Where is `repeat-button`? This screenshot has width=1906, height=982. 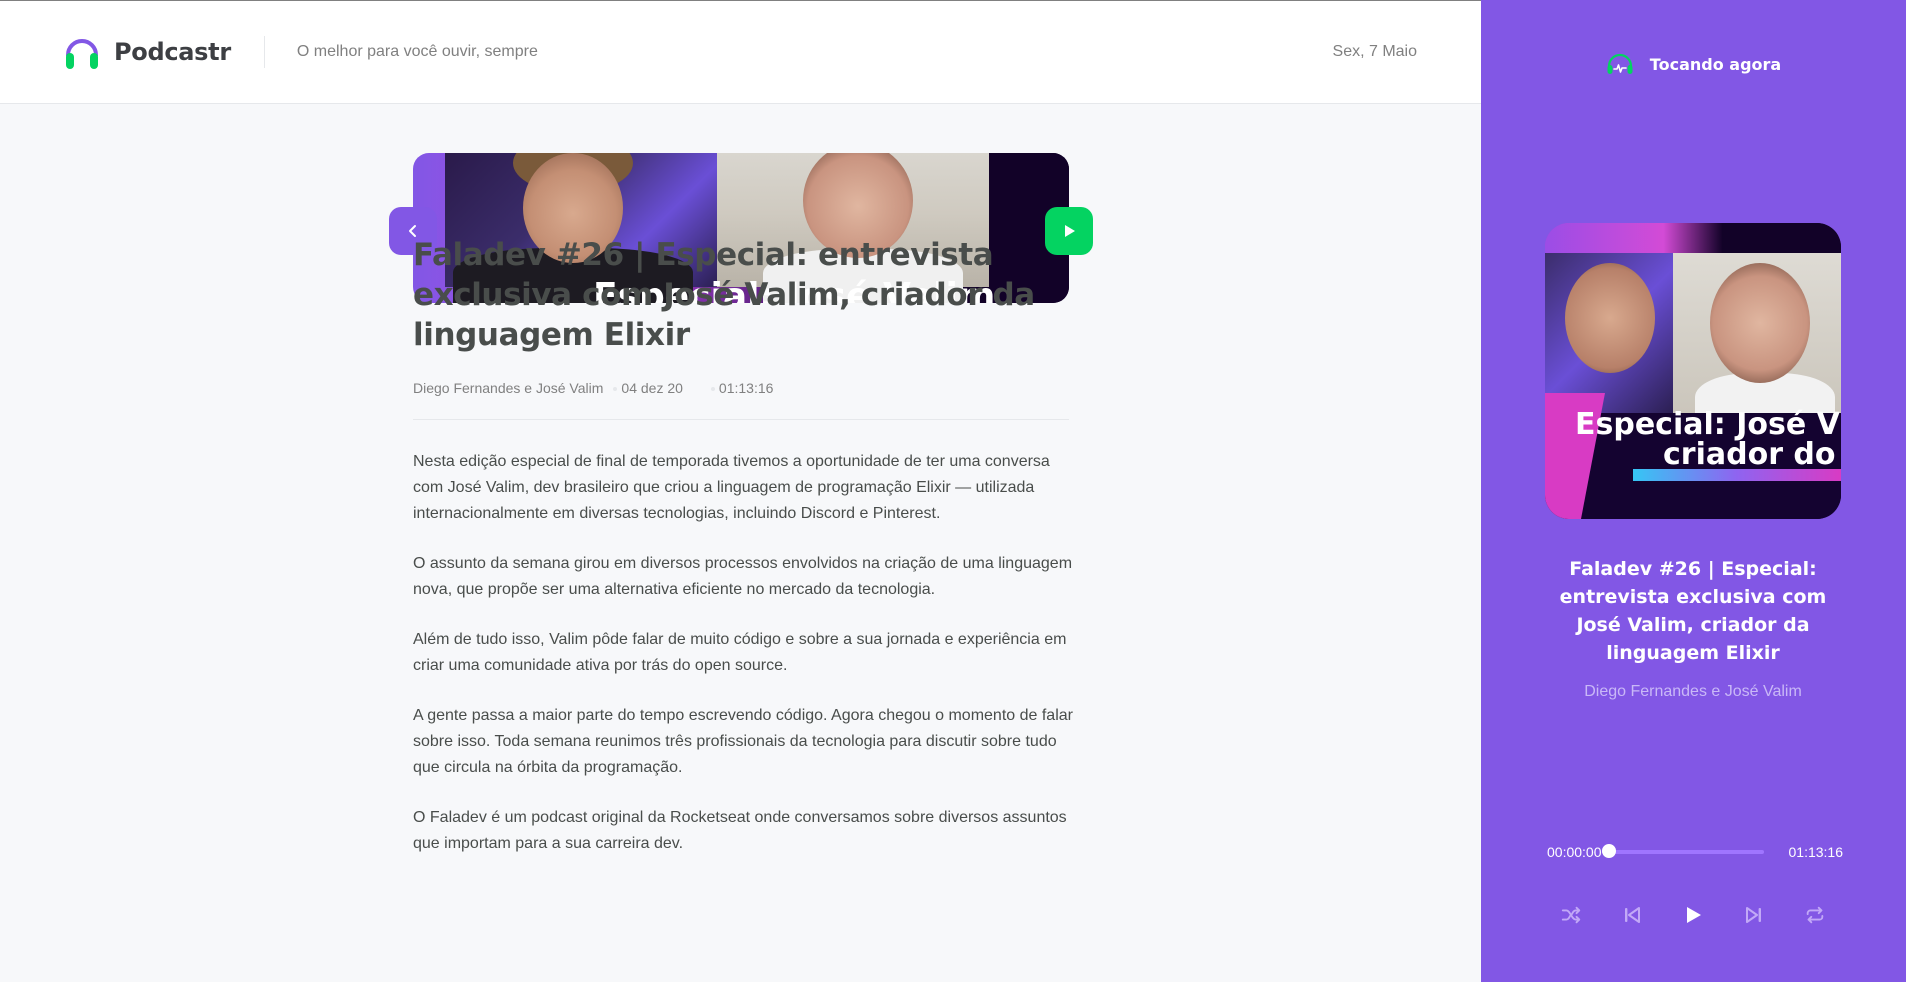 repeat-button is located at coordinates (1815, 915).